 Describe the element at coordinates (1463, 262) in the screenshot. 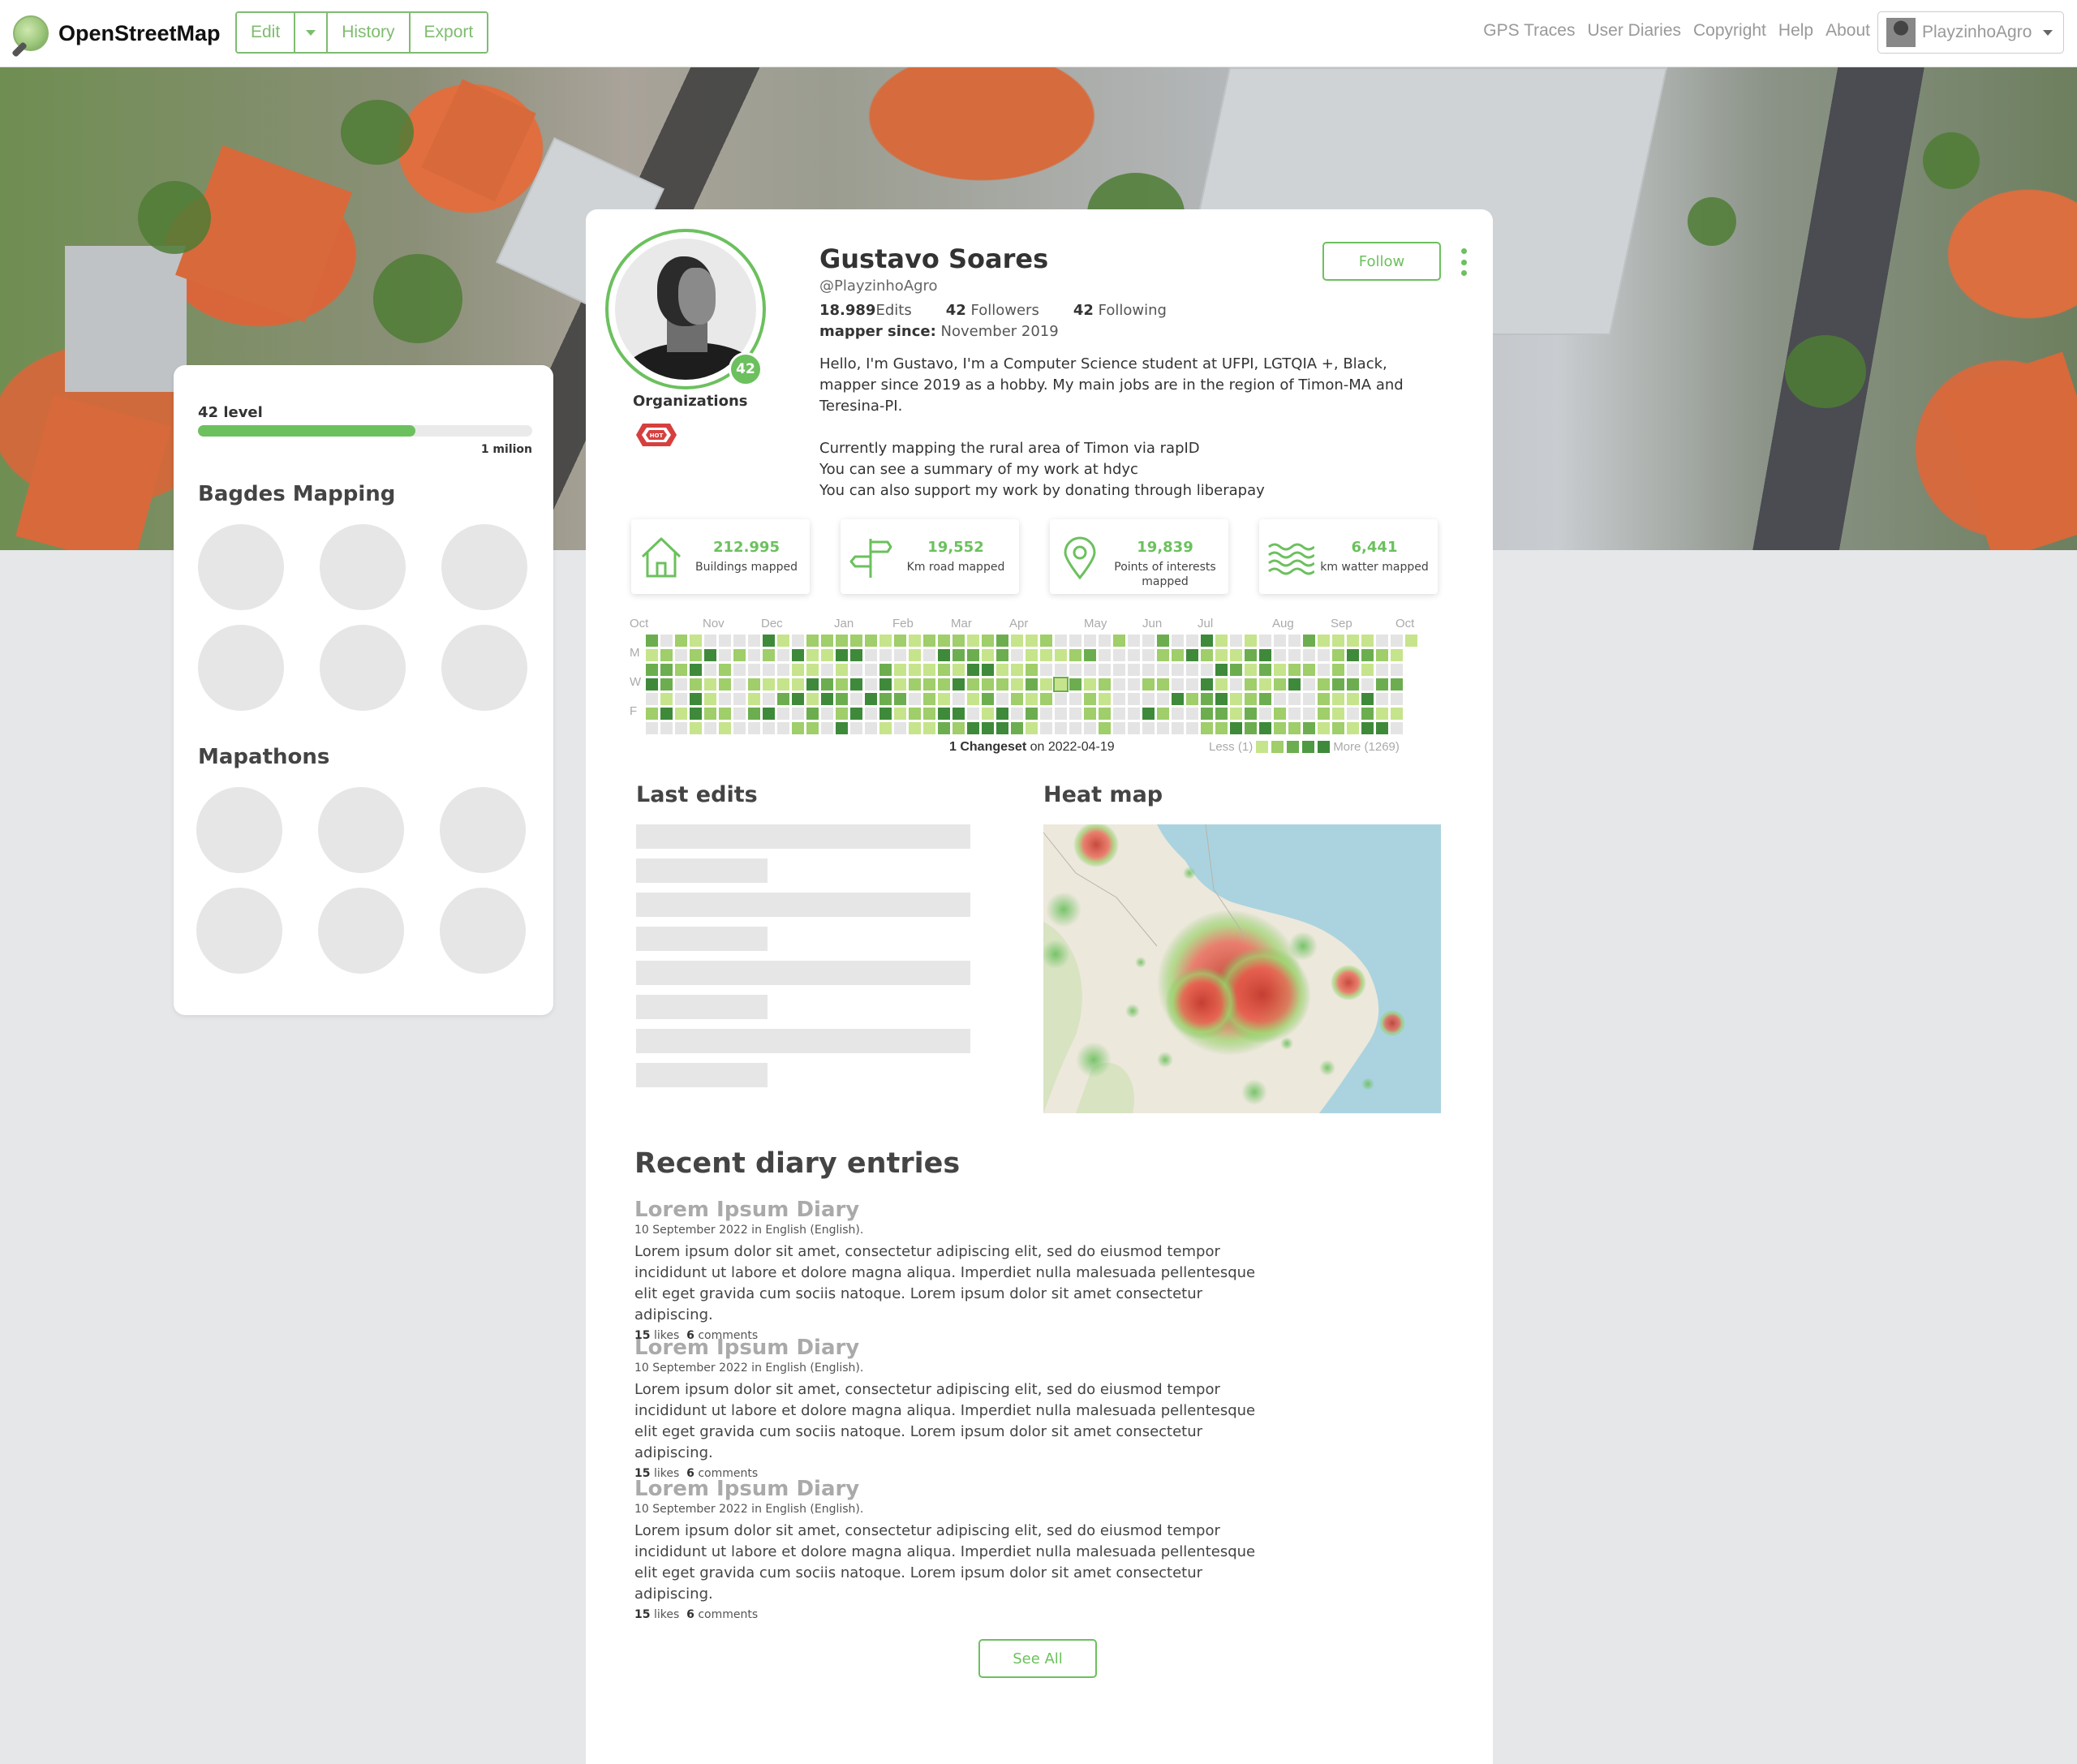

I see `more-options-icon` at that location.